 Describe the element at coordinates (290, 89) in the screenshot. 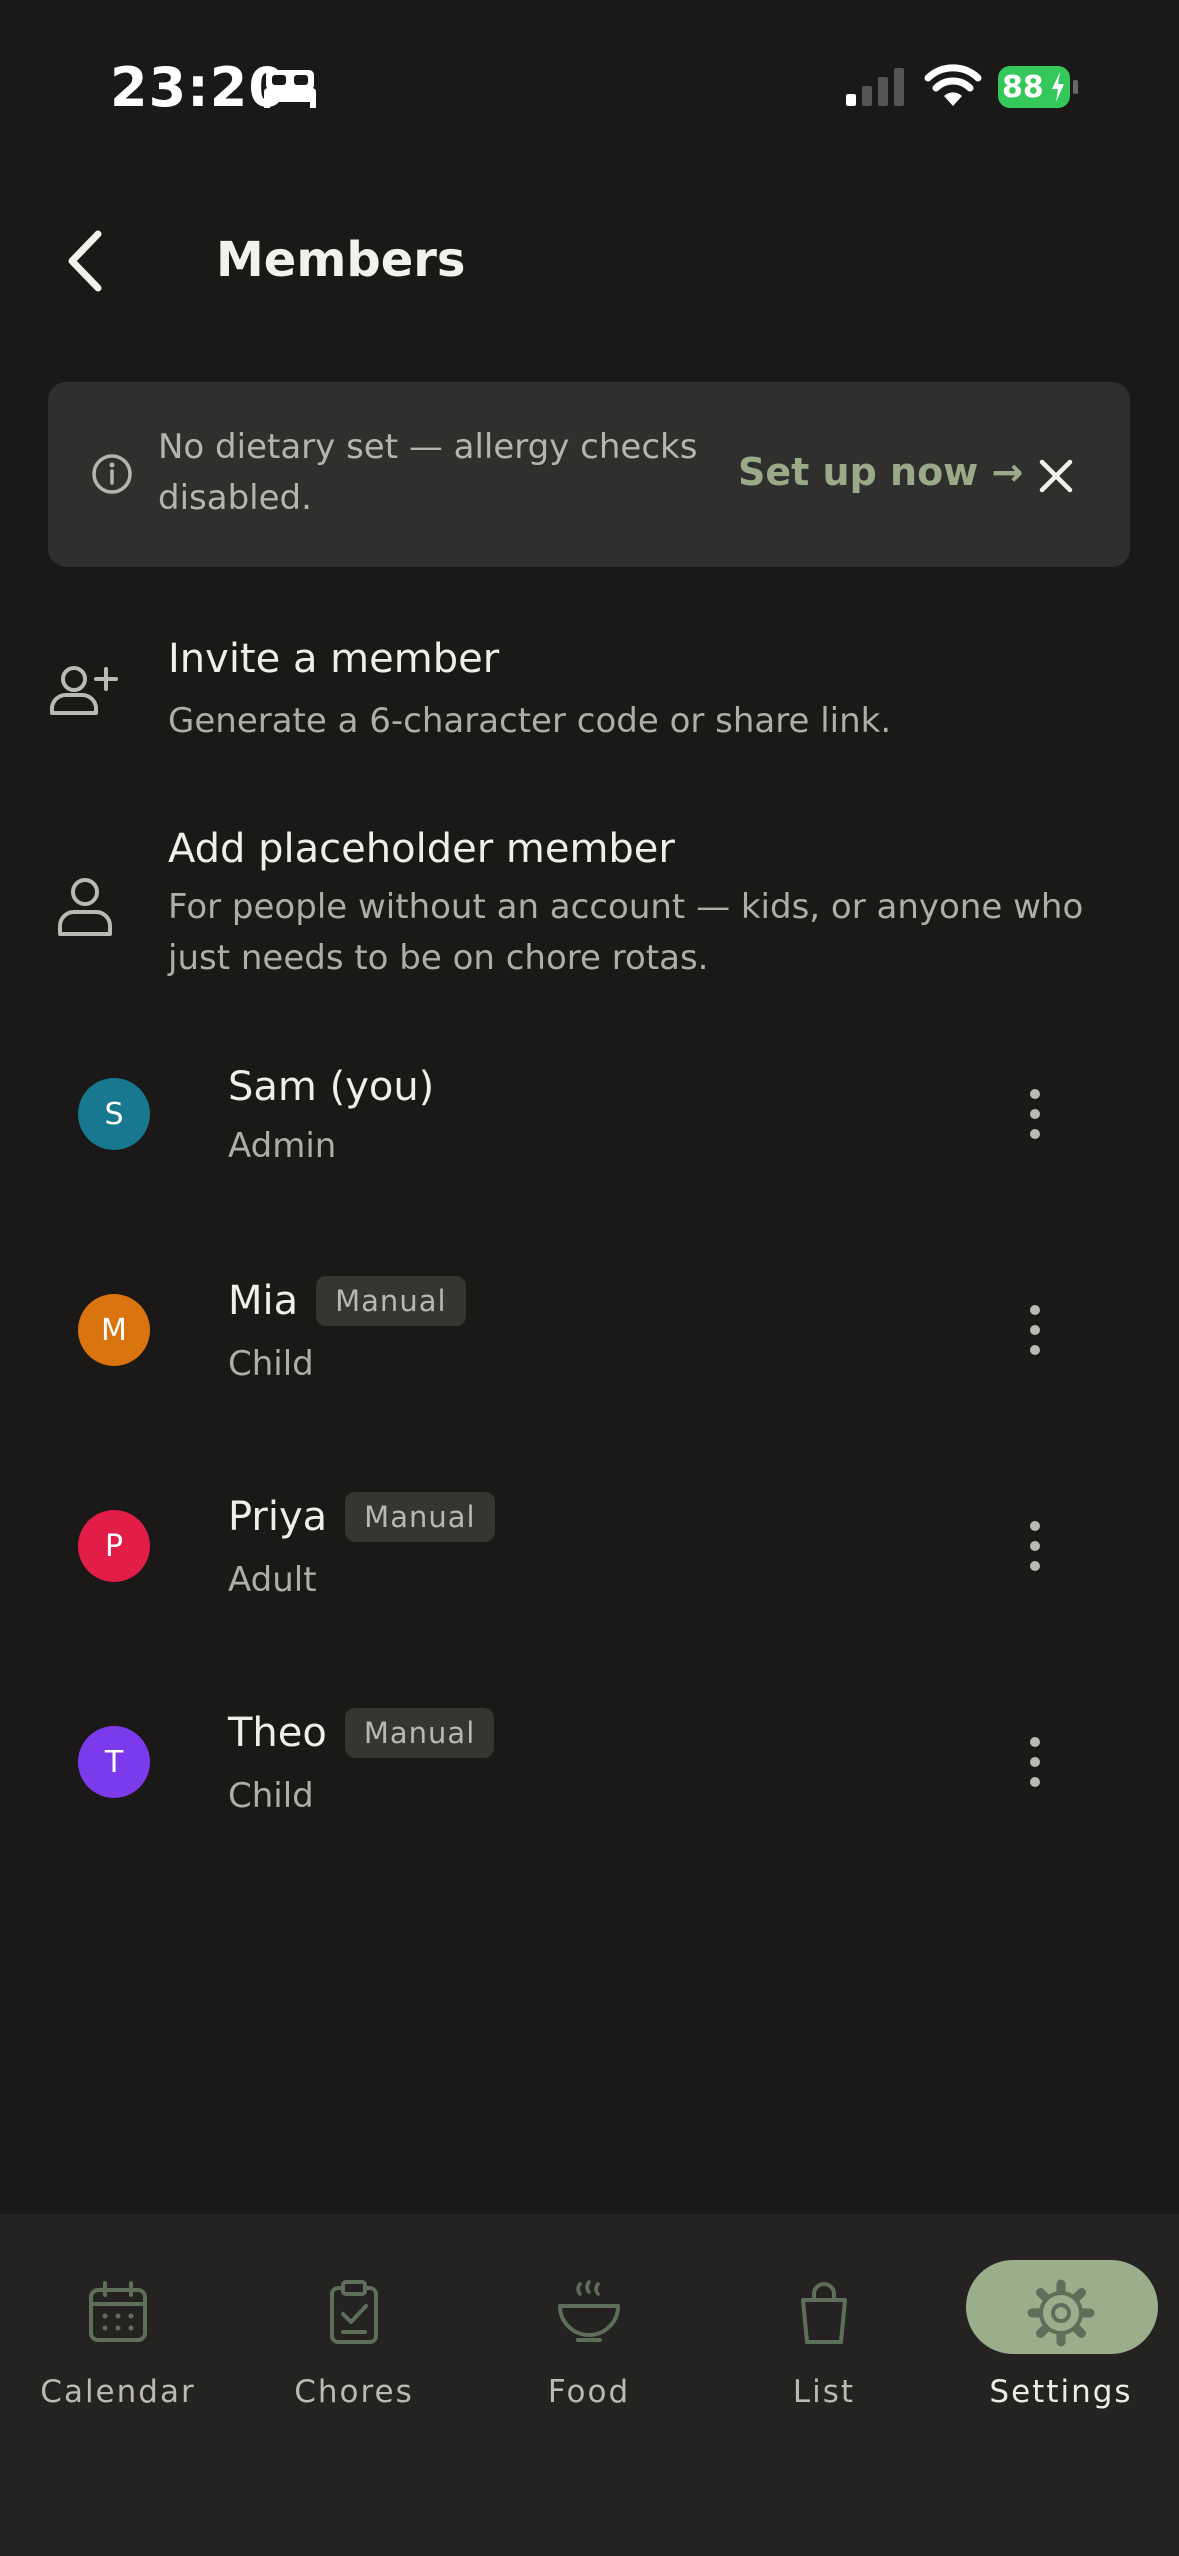

I see `sleep-focus-icon` at that location.